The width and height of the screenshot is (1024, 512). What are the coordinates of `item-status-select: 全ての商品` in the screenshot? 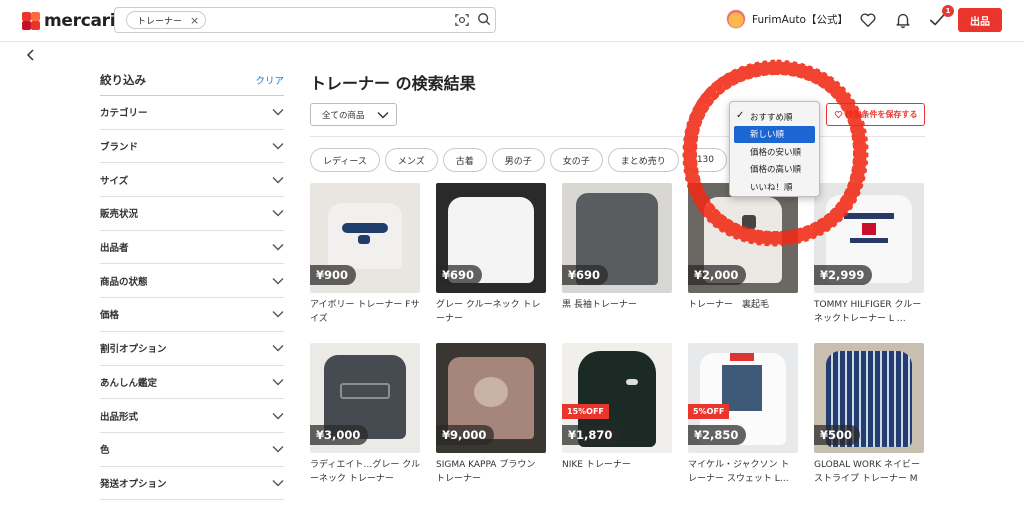 It's located at (353, 114).